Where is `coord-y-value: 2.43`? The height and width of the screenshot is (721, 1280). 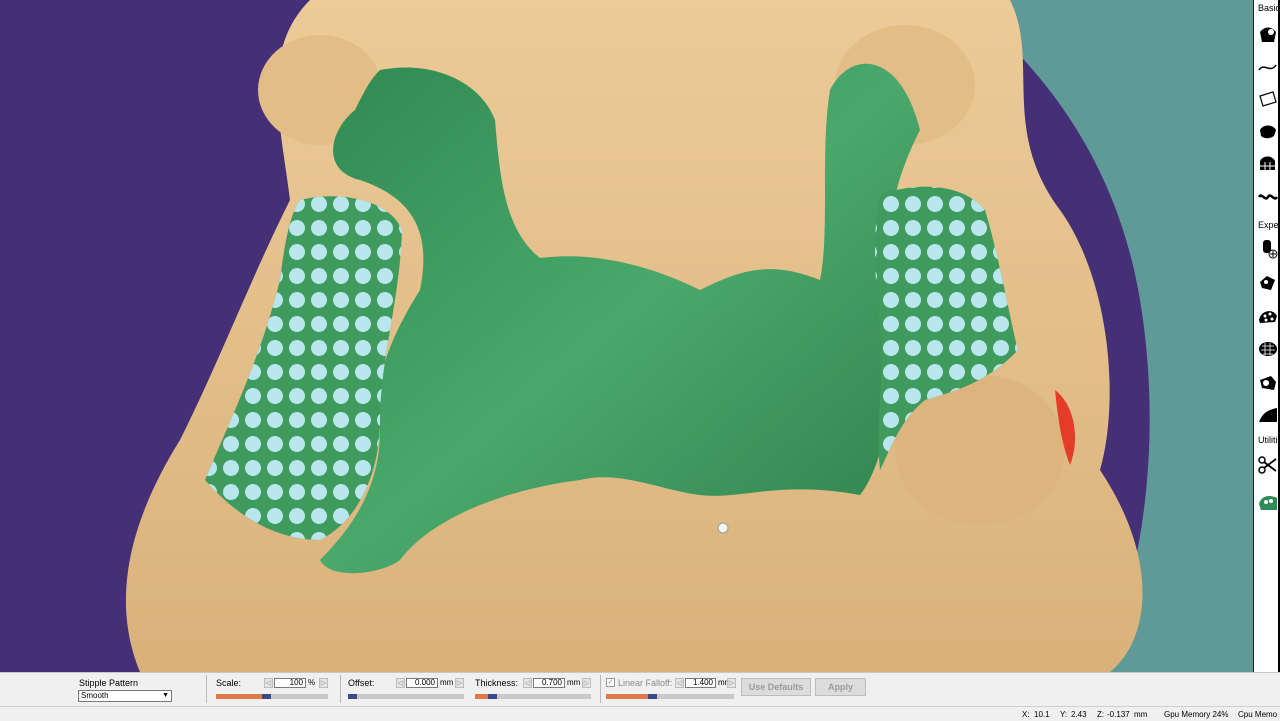
coord-y-value: 2.43 is located at coordinates (1079, 714).